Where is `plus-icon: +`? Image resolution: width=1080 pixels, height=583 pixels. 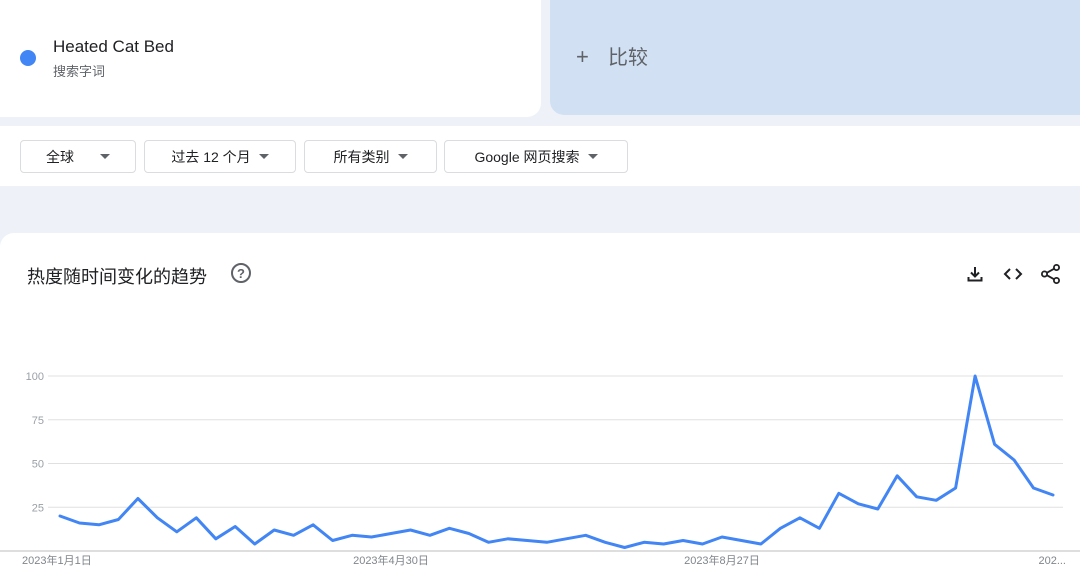
plus-icon: + is located at coordinates (582, 56).